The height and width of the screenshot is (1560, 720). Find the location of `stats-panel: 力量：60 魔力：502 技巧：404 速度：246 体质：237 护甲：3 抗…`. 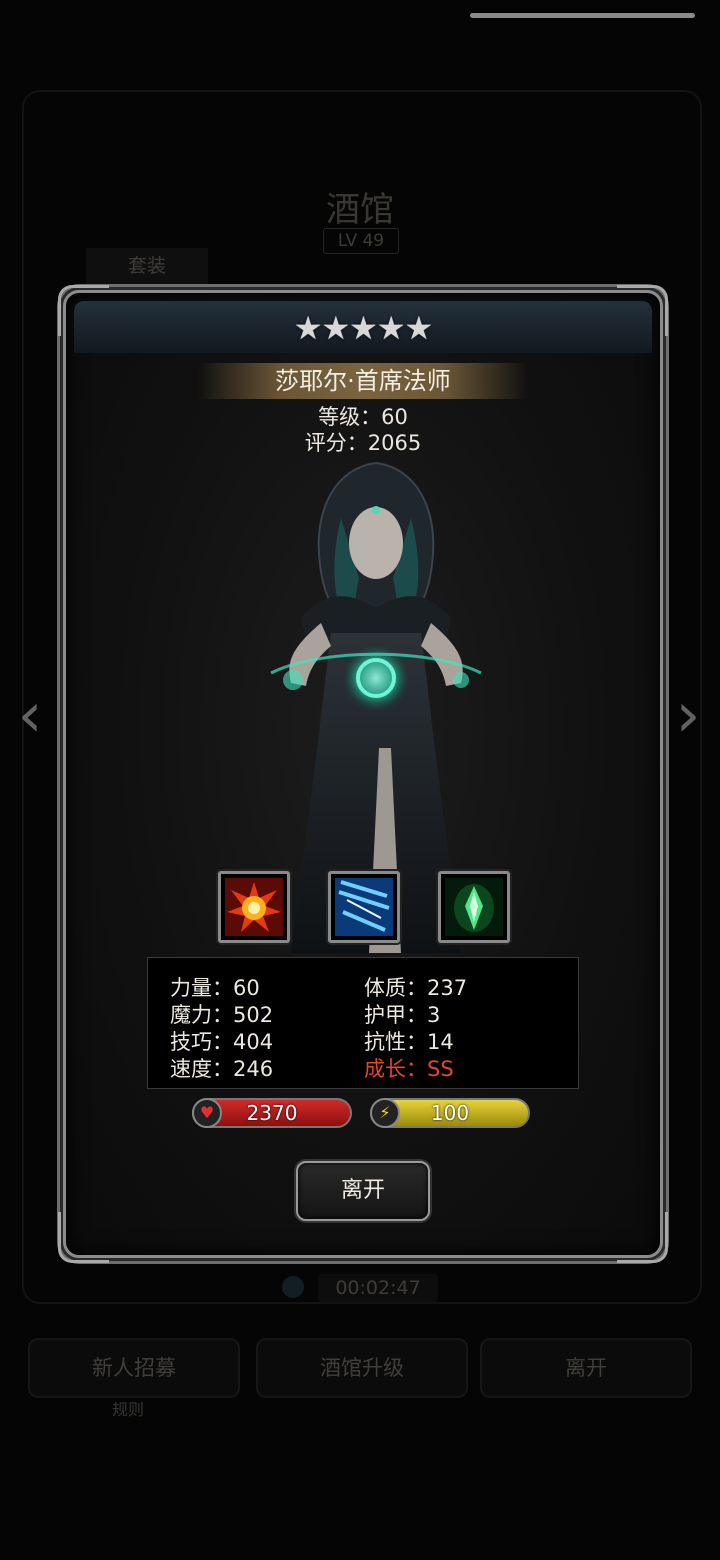

stats-panel: 力量：60 魔力：502 技巧：404 速度：246 体质：237 护甲：3 抗… is located at coordinates (363, 1023).